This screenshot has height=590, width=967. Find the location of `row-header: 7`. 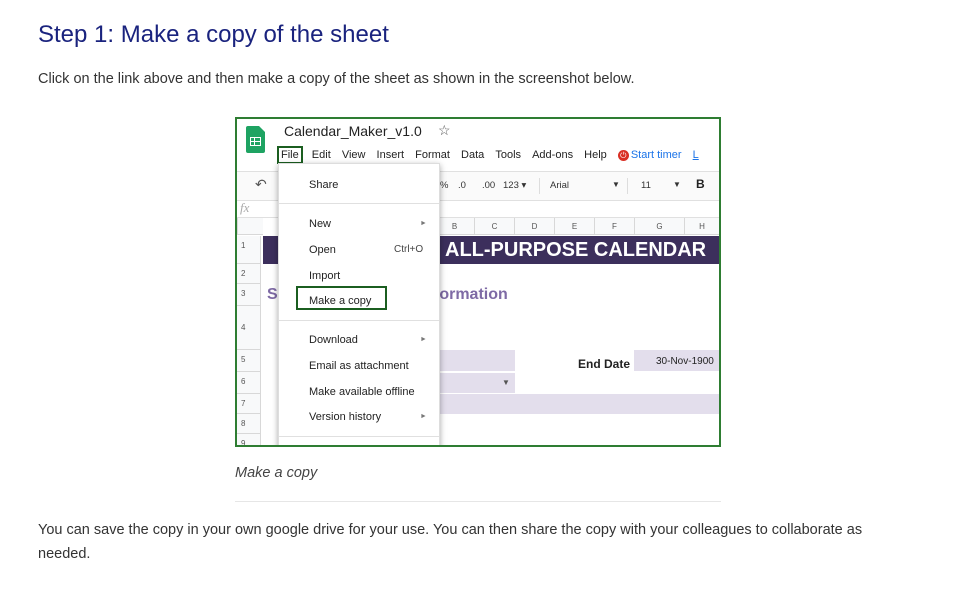

row-header: 7 is located at coordinates (249, 404).